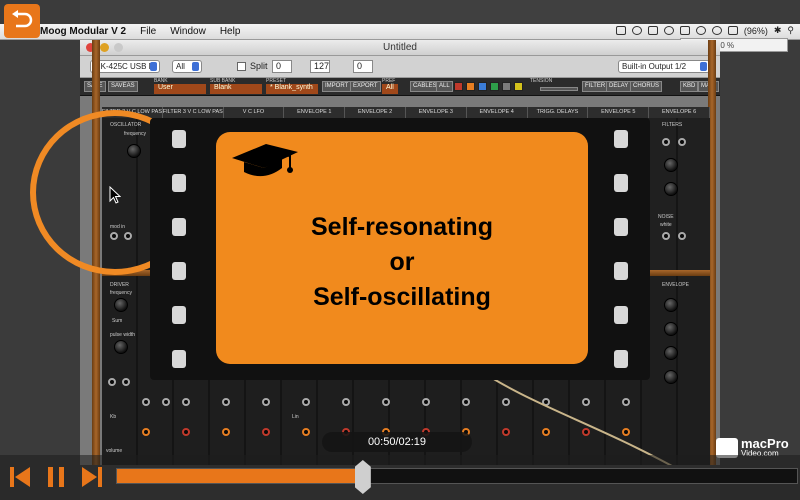  What do you see at coordinates (444, 86) in the screenshot?
I see `cables-all-button: ALL` at bounding box center [444, 86].